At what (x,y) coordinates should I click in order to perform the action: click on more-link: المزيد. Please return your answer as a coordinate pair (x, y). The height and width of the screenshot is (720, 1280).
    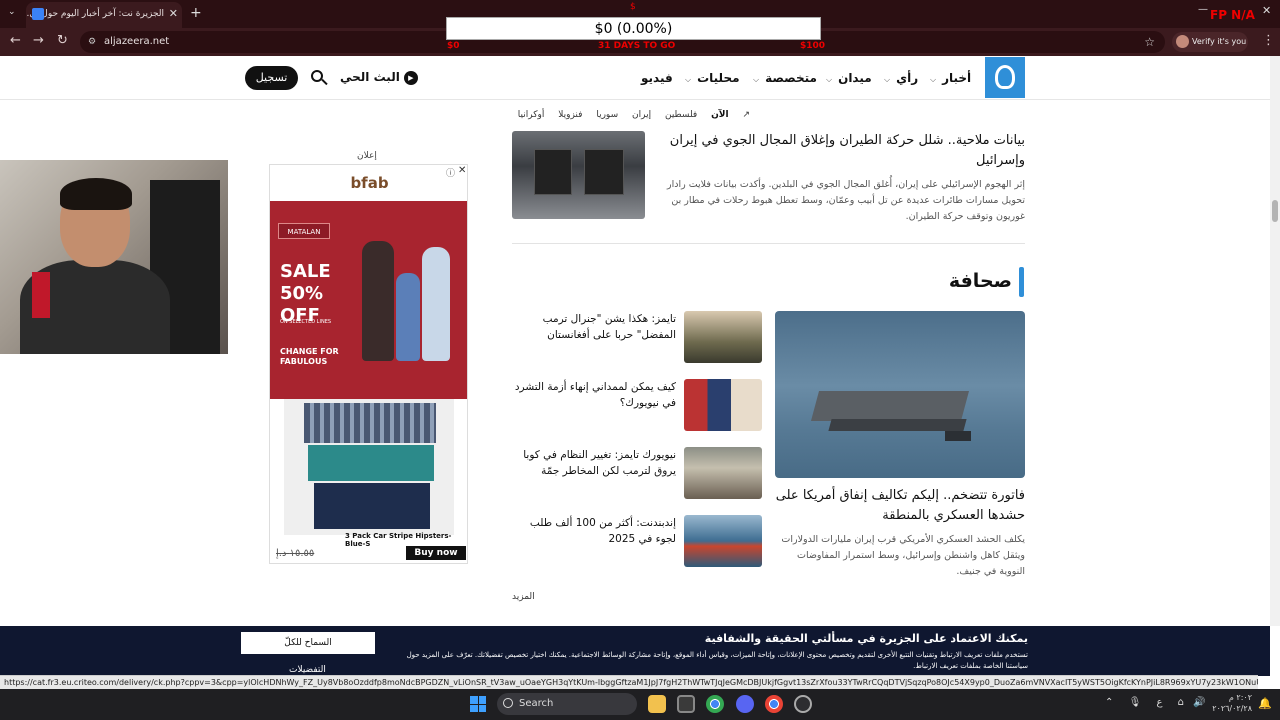
    Looking at the image, I should click on (523, 597).